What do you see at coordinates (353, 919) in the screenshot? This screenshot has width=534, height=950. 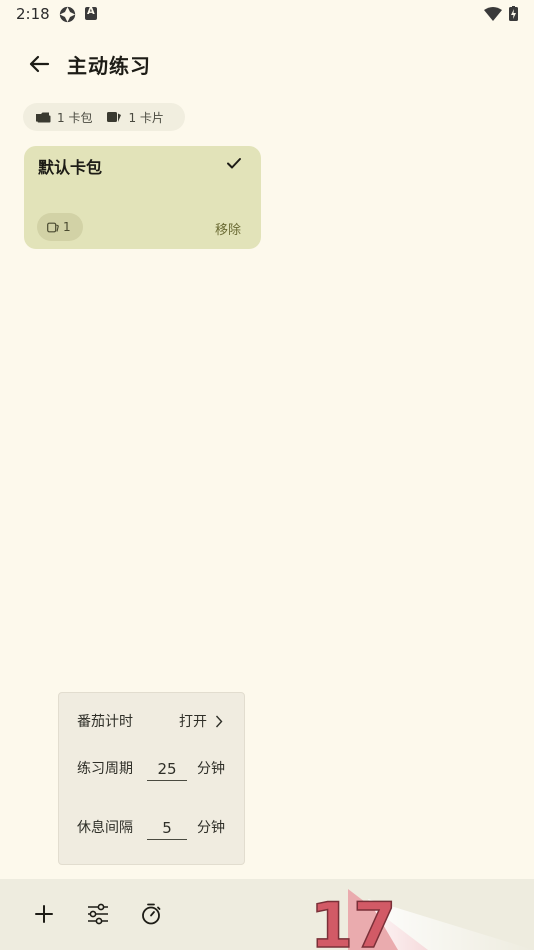 I see `watermark-text: 17` at bounding box center [353, 919].